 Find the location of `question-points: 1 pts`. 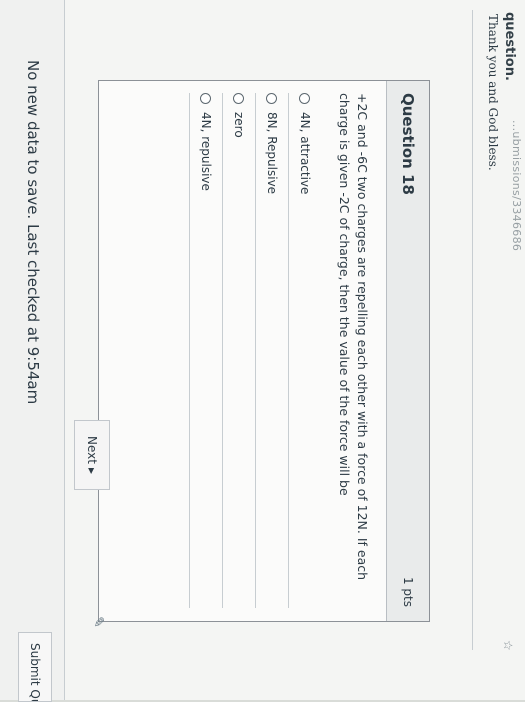

question-points: 1 pts is located at coordinates (408, 591).